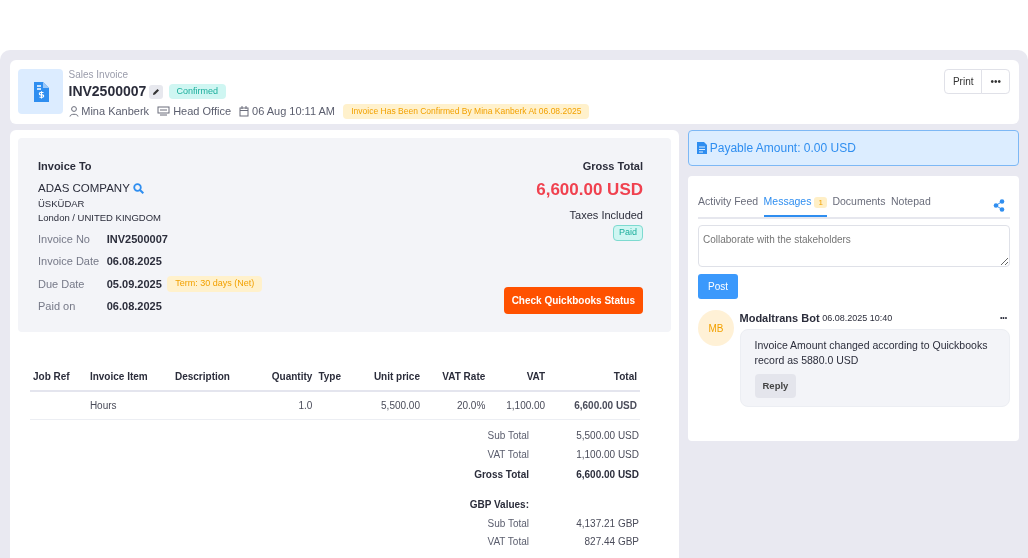 The height and width of the screenshot is (558, 1028). I want to click on dollar-document-icon, so click(40, 91).